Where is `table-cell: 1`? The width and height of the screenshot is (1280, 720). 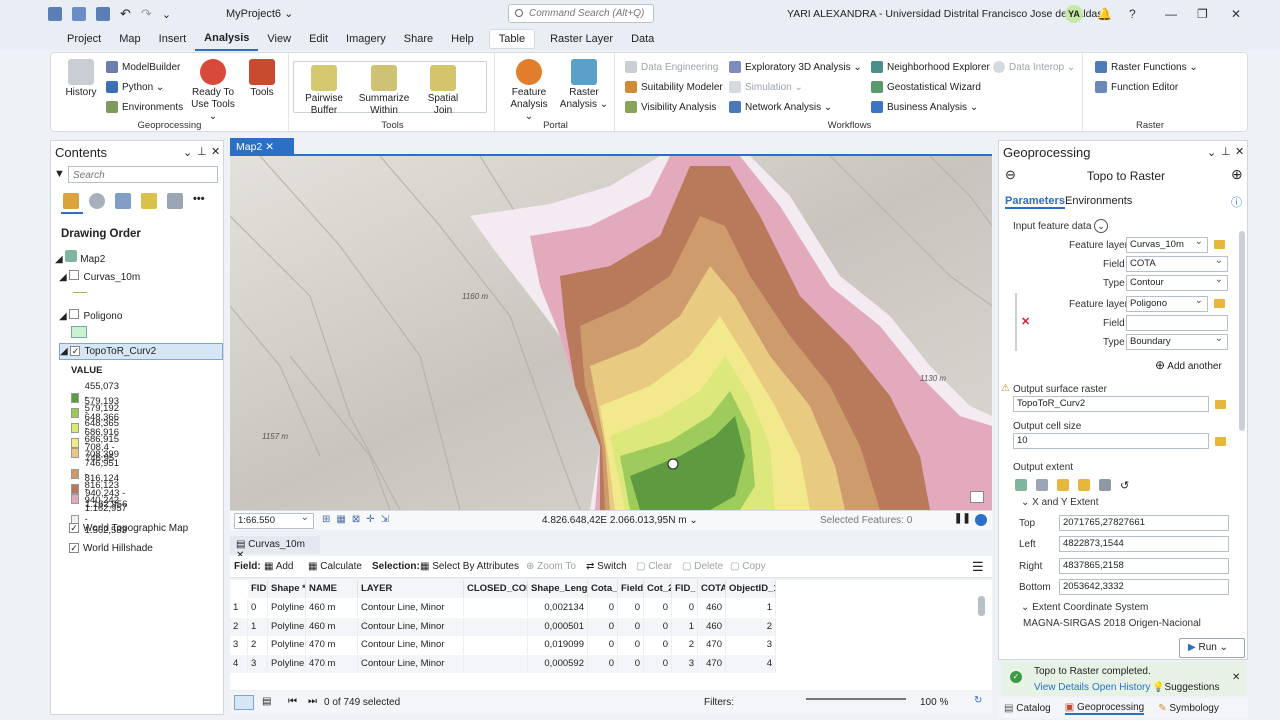
table-cell: 1 is located at coordinates (685, 626).